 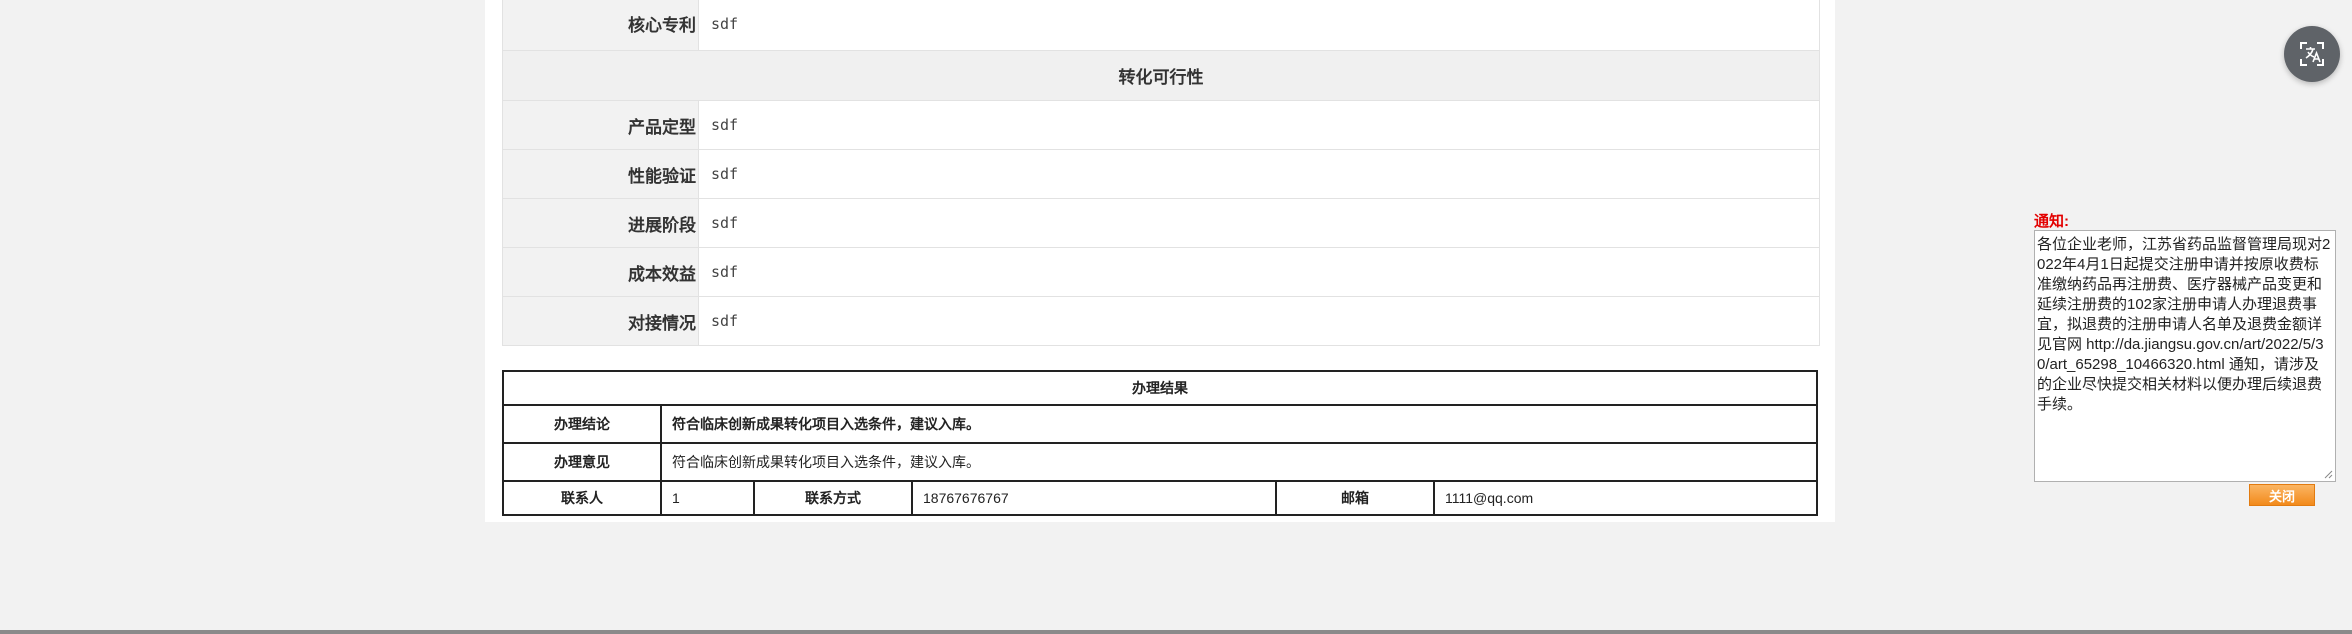 What do you see at coordinates (1161, 76) in the screenshot?
I see `section-header-feasibility: 转化可行性` at bounding box center [1161, 76].